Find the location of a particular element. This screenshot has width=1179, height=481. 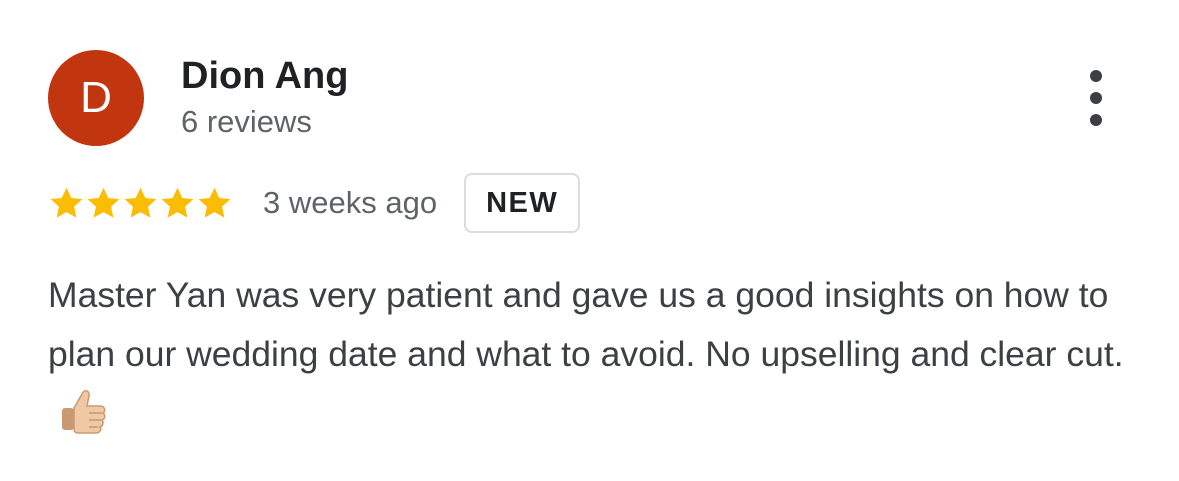

avatar: D is located at coordinates (96, 98).